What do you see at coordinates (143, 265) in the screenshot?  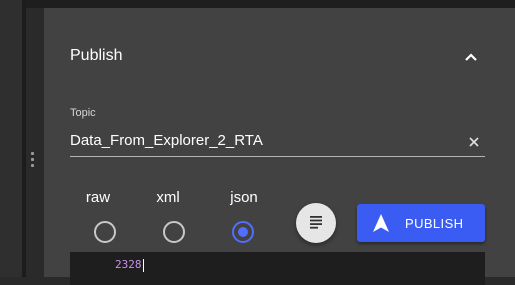 I see `text-caret` at bounding box center [143, 265].